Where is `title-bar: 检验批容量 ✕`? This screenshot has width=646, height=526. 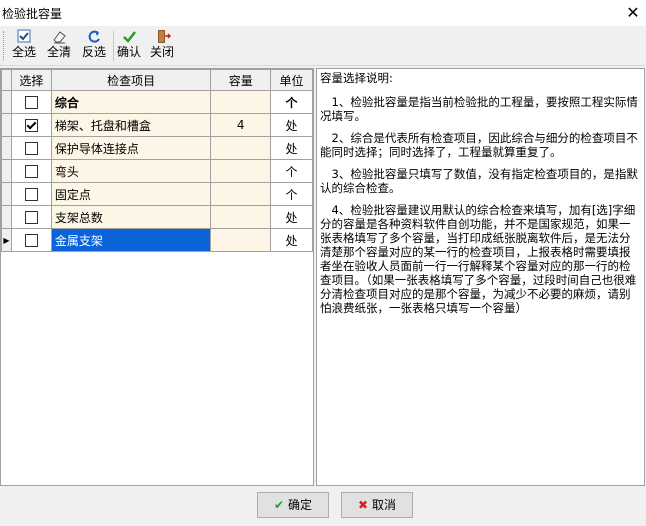 title-bar: 检验批容量 ✕ is located at coordinates (323, 13).